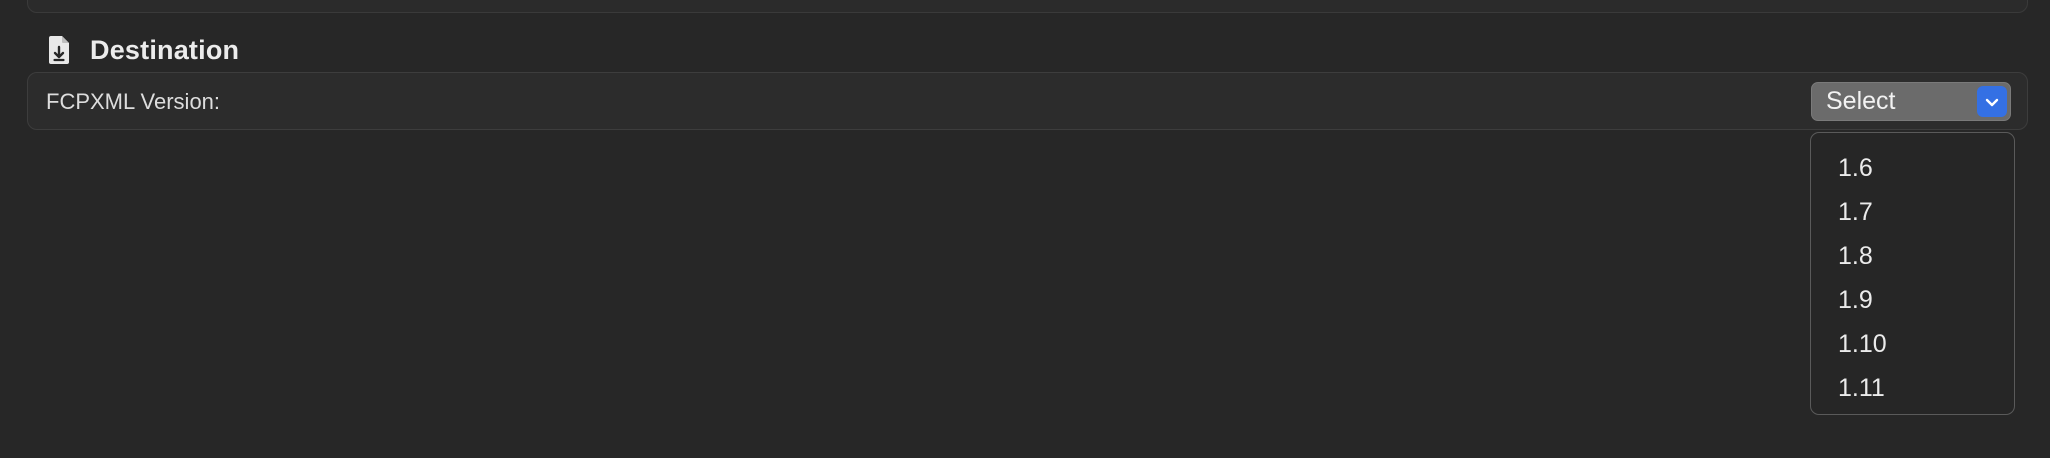 This screenshot has height=458, width=2050. Describe the element at coordinates (1027, 101) in the screenshot. I see `destination-panel: FCPXML Version: Select` at that location.